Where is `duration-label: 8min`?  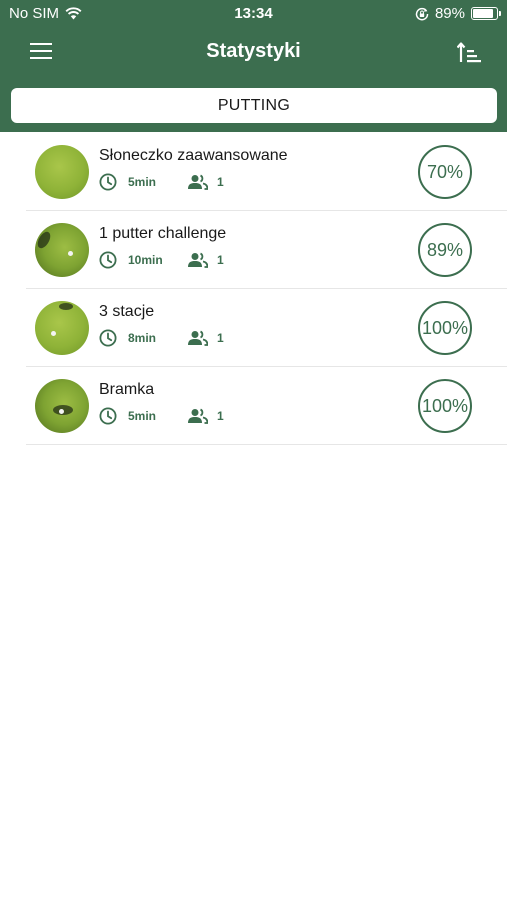 duration-label: 8min is located at coordinates (142, 338).